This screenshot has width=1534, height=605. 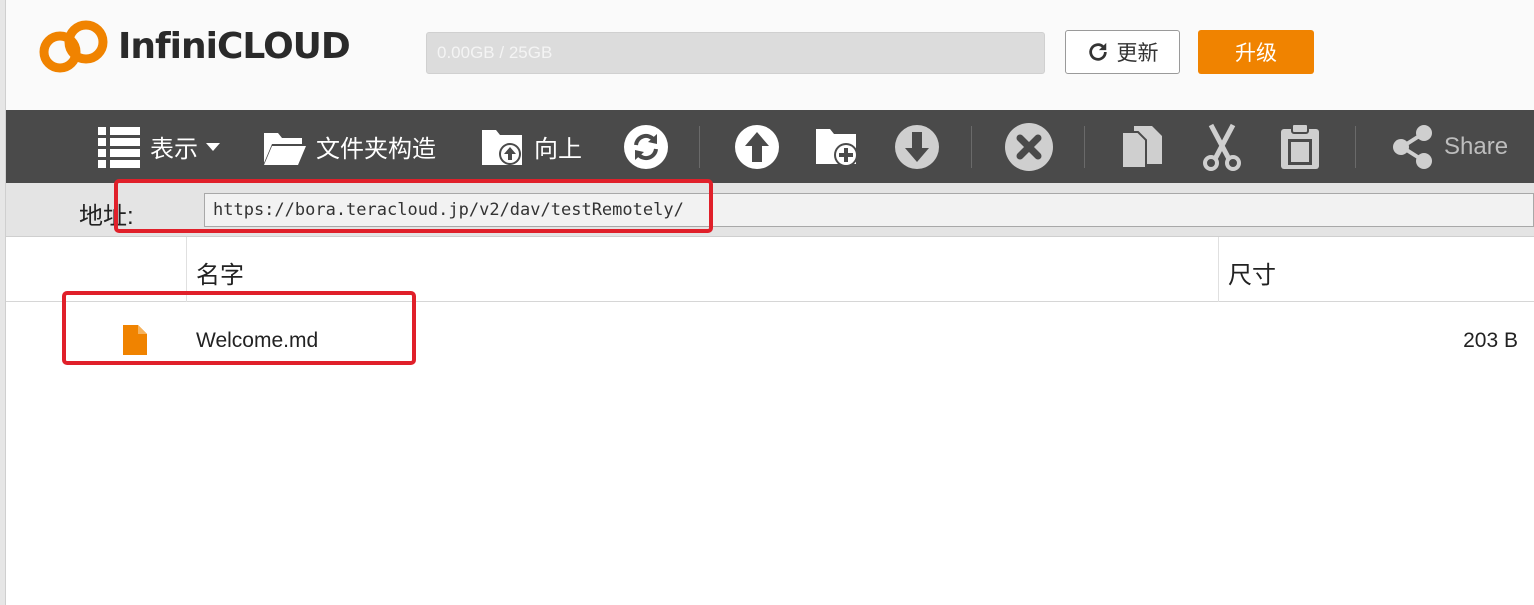 What do you see at coordinates (735, 53) in the screenshot?
I see `storage-usage-bar: 0.00GB / 25GB` at bounding box center [735, 53].